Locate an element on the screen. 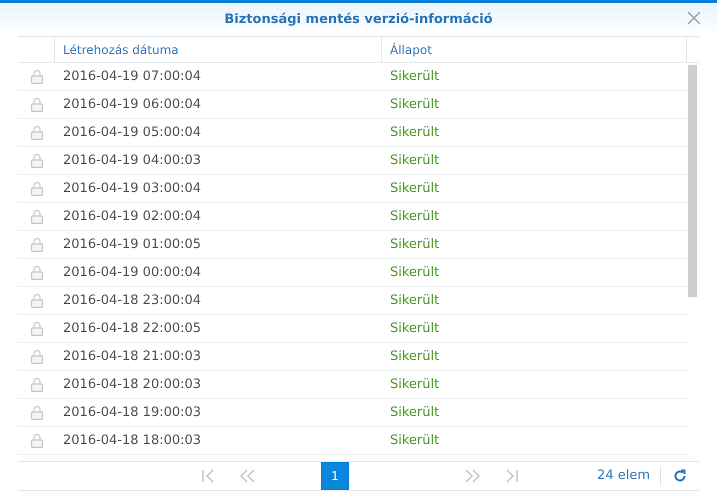 The width and height of the screenshot is (717, 498). column-header: Létrehozás dátuma is located at coordinates (121, 49).